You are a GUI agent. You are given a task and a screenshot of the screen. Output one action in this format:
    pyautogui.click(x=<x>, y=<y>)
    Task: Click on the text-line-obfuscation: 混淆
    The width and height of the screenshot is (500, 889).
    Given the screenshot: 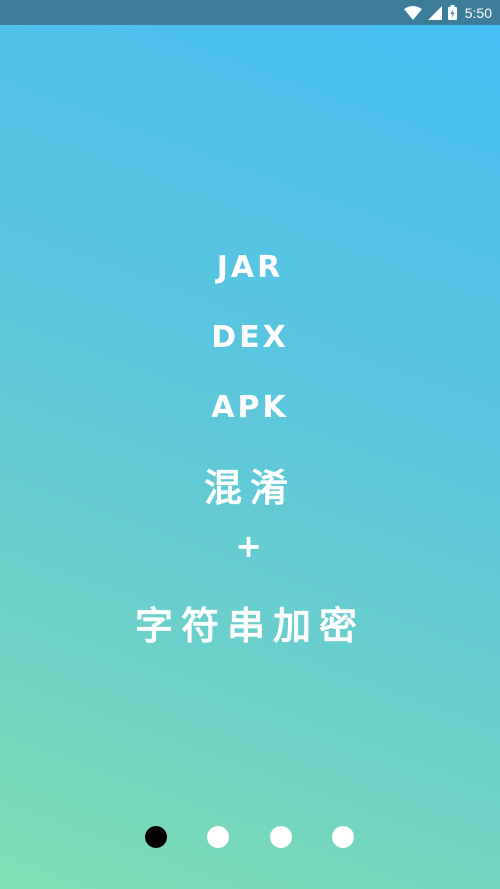 What is the action you would take?
    pyautogui.click(x=249, y=488)
    